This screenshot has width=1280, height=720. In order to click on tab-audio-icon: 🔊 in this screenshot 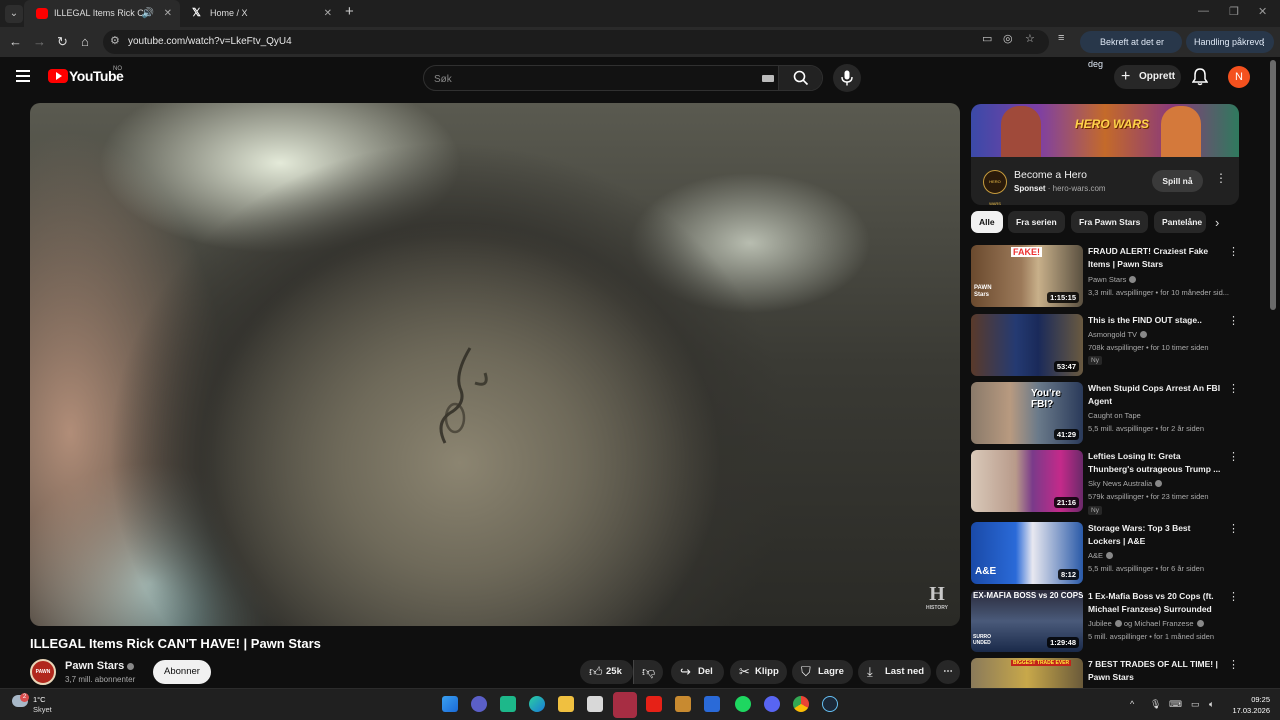, I will do `click(148, 13)`.